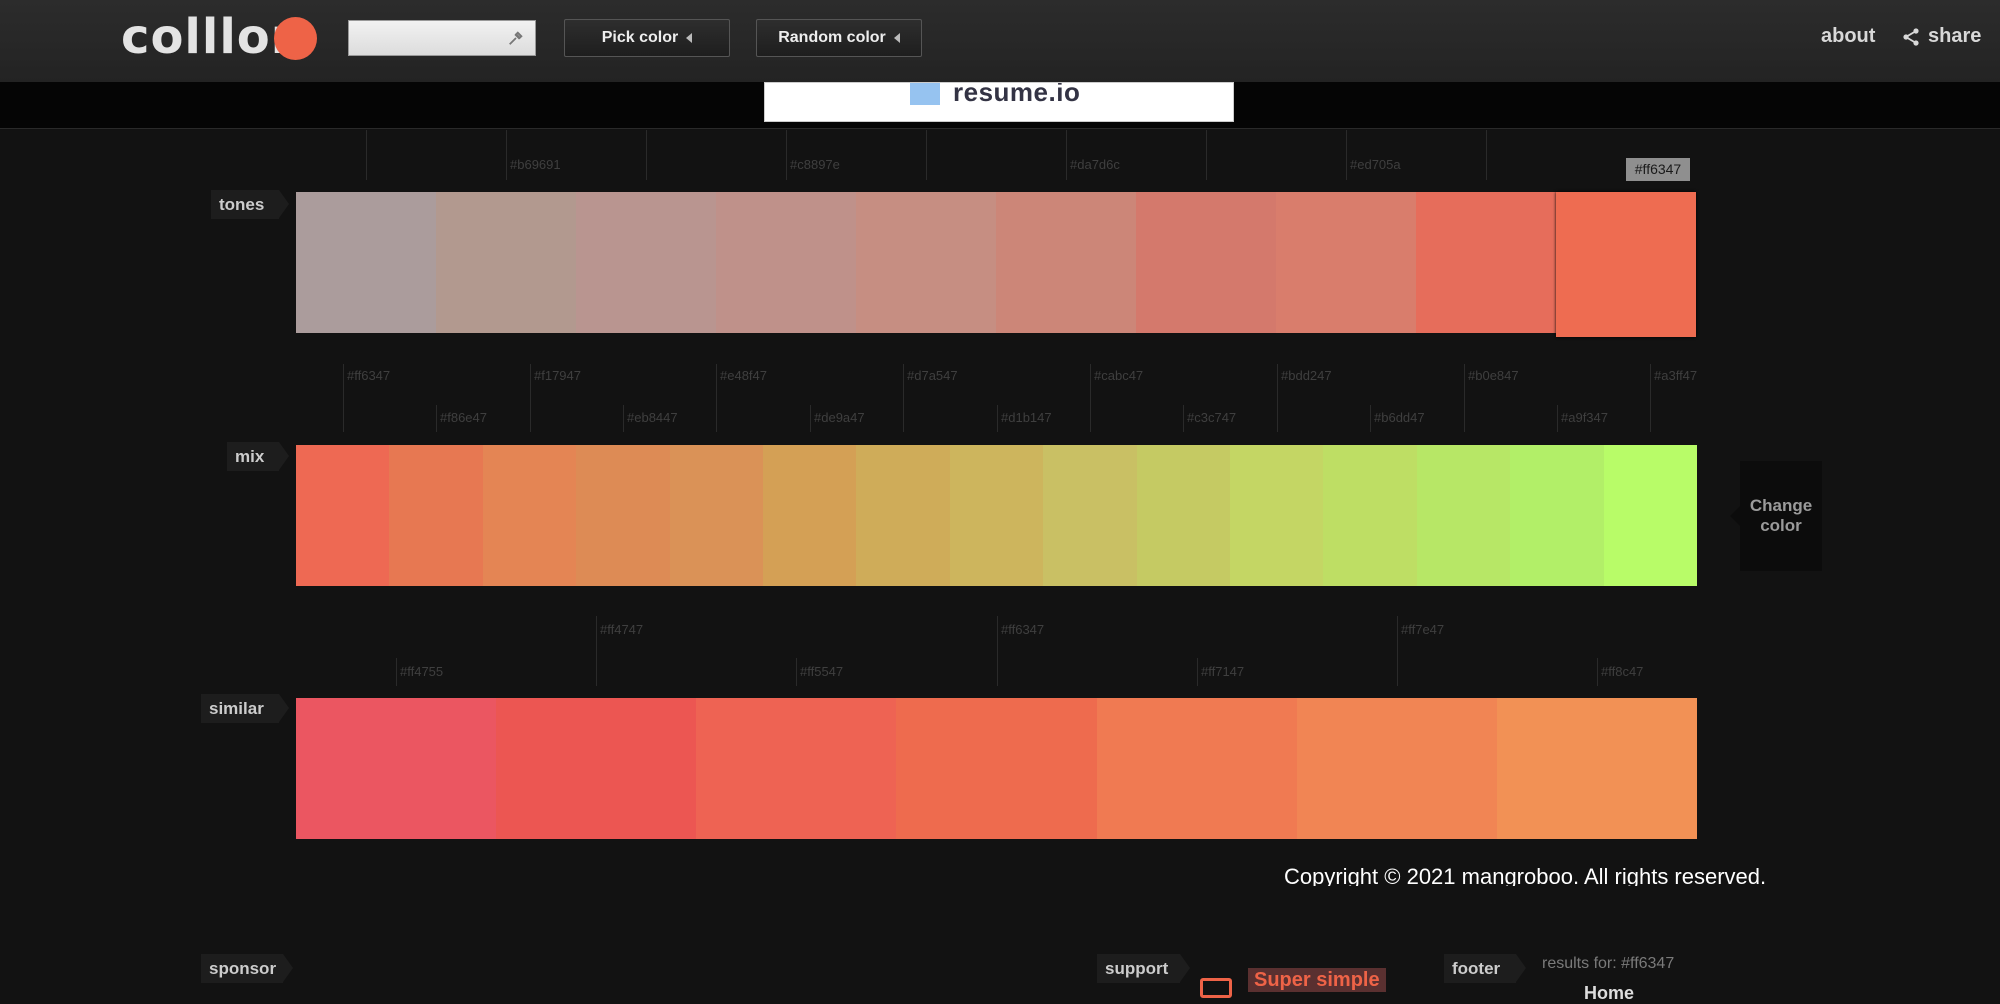  What do you see at coordinates (557, 375) in the screenshot?
I see `hex-label: #f17947` at bounding box center [557, 375].